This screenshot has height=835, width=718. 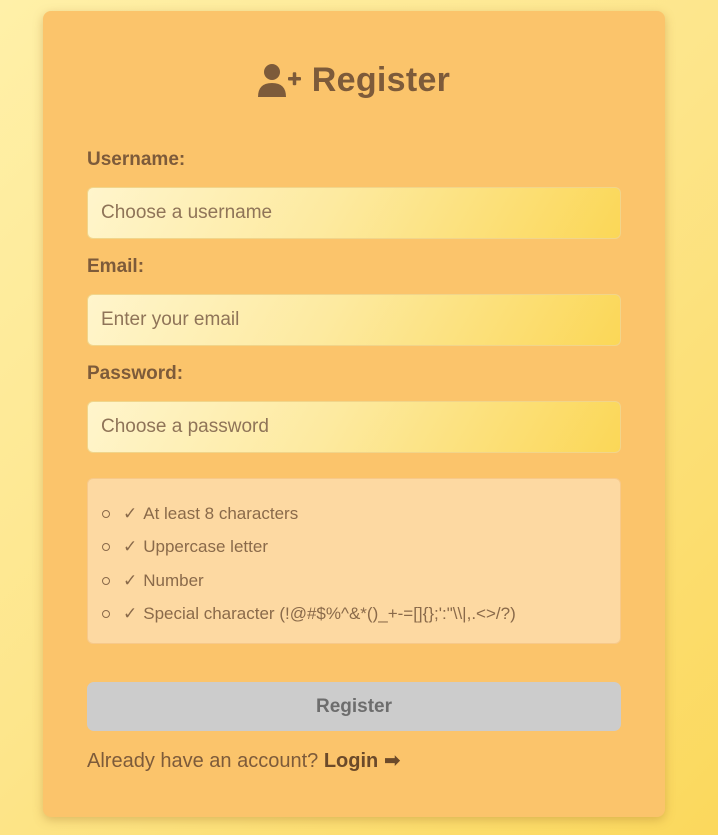 I want to click on register-button: Register, so click(x=354, y=706).